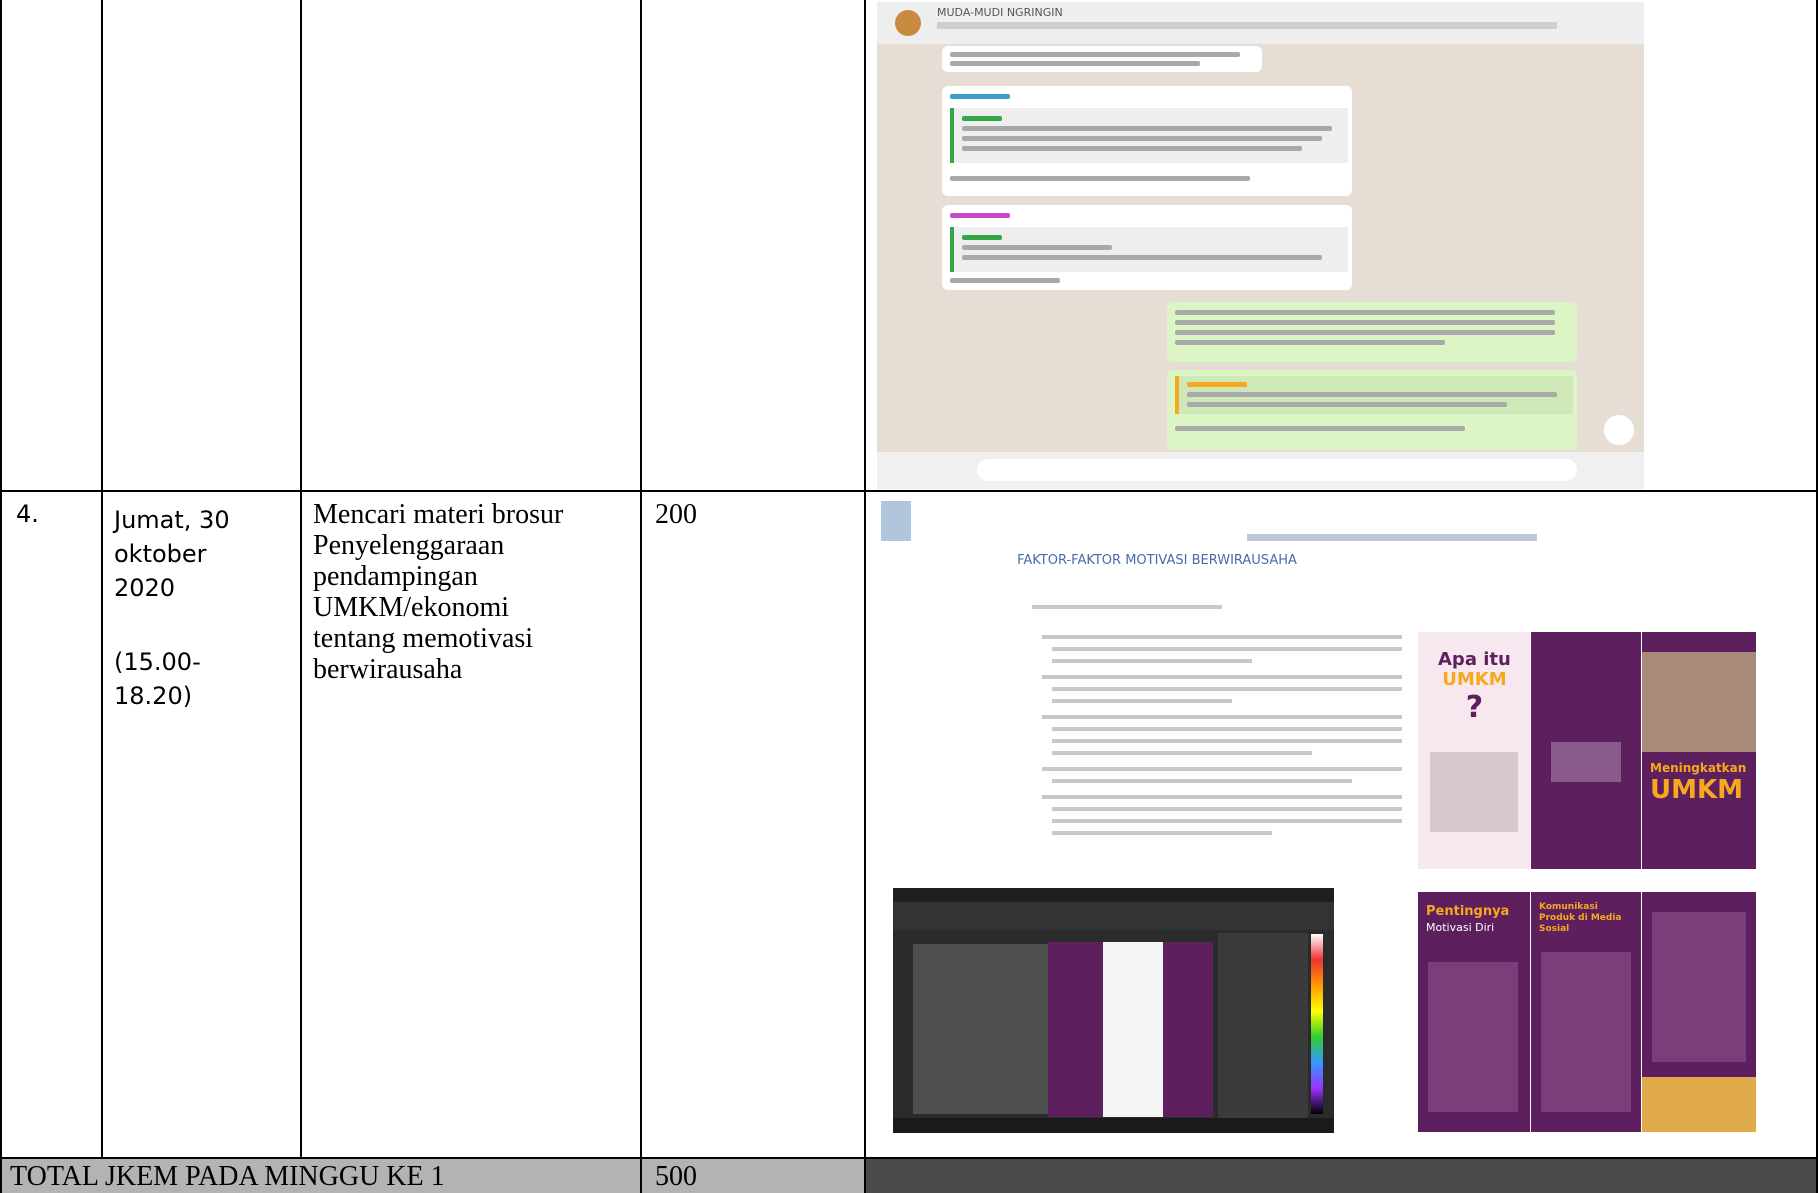 The width and height of the screenshot is (1818, 1193). What do you see at coordinates (409, 545) in the screenshot?
I see `activity-line: Penyelenggaraan` at bounding box center [409, 545].